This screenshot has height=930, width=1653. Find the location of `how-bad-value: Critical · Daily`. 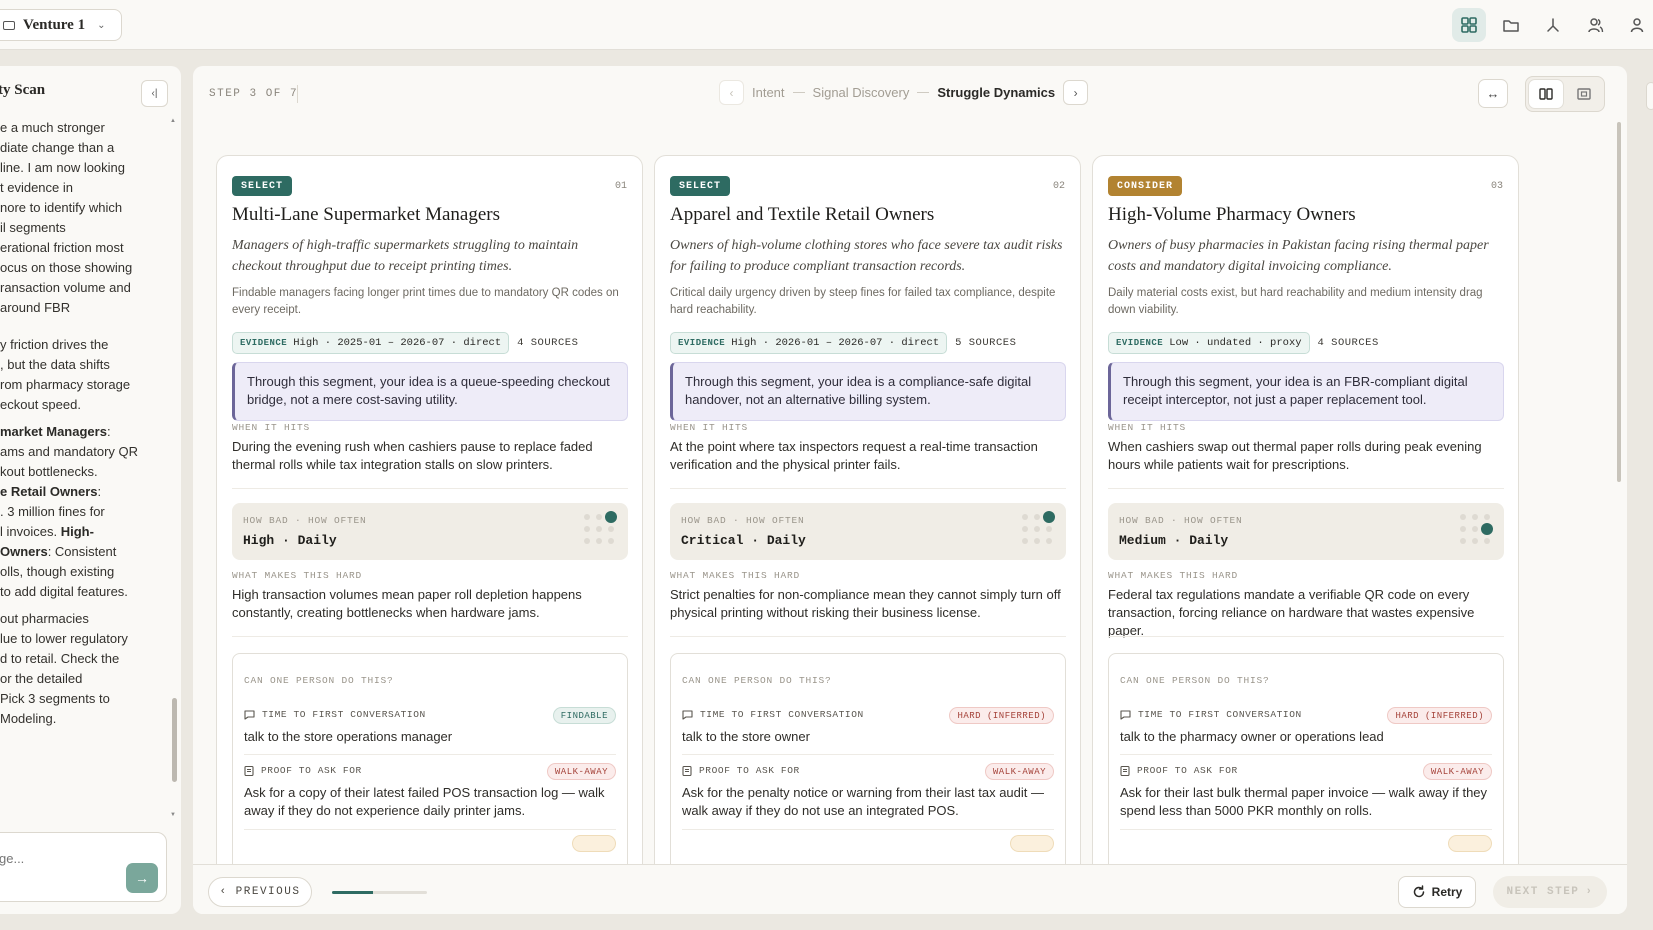

how-bad-value: Critical · Daily is located at coordinates (743, 540).